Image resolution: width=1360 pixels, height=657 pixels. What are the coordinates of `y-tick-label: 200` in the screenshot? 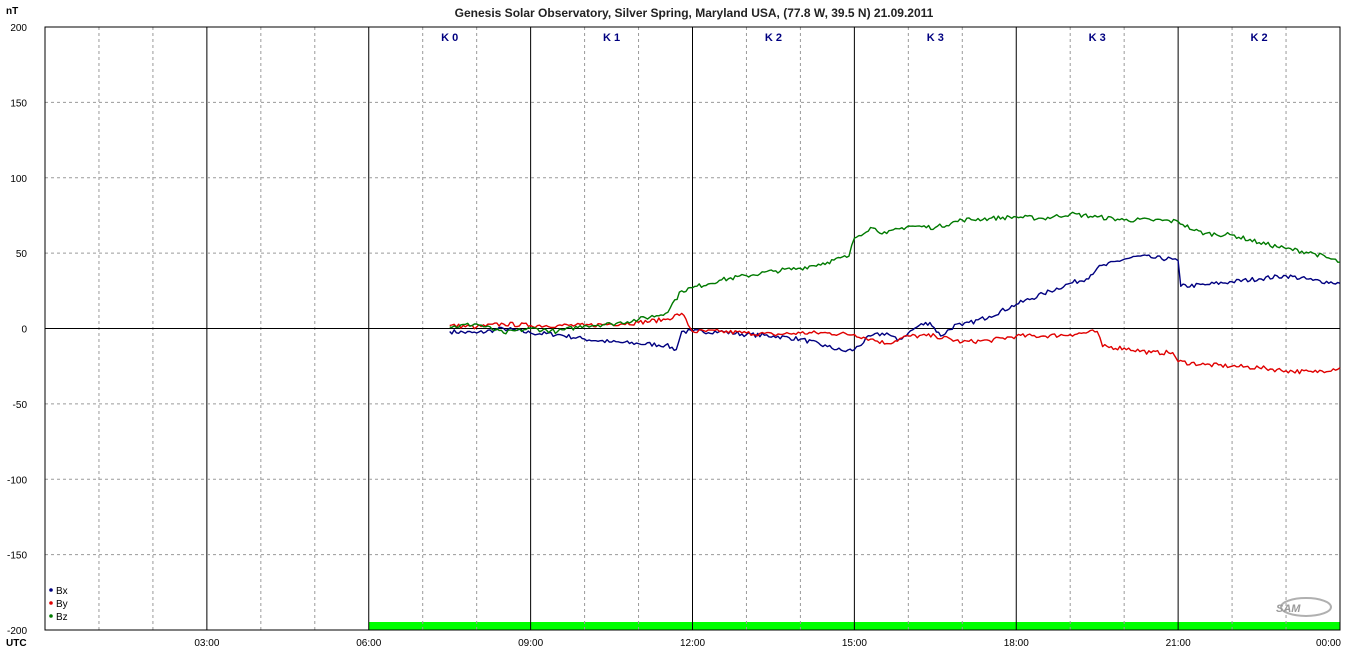 It's located at (18, 28).